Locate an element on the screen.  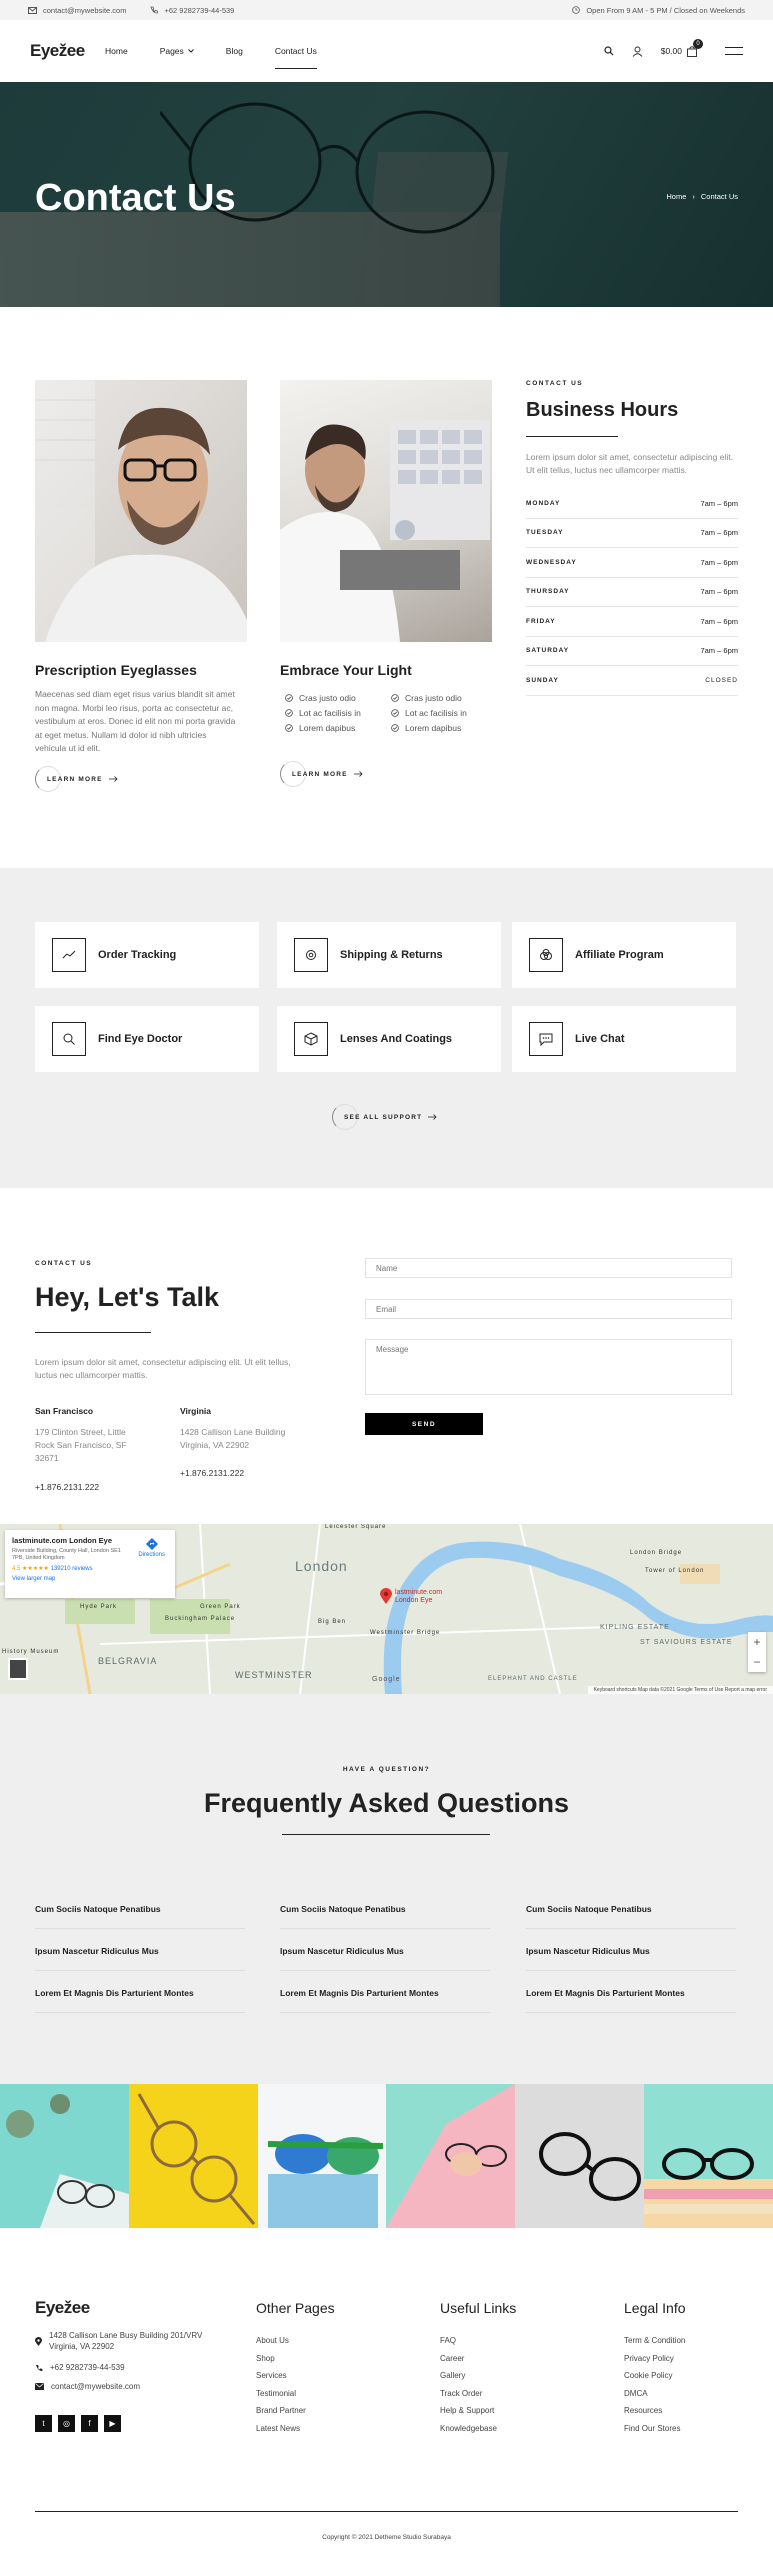
footer-logo: Eyežee is located at coordinates (62, 2308).